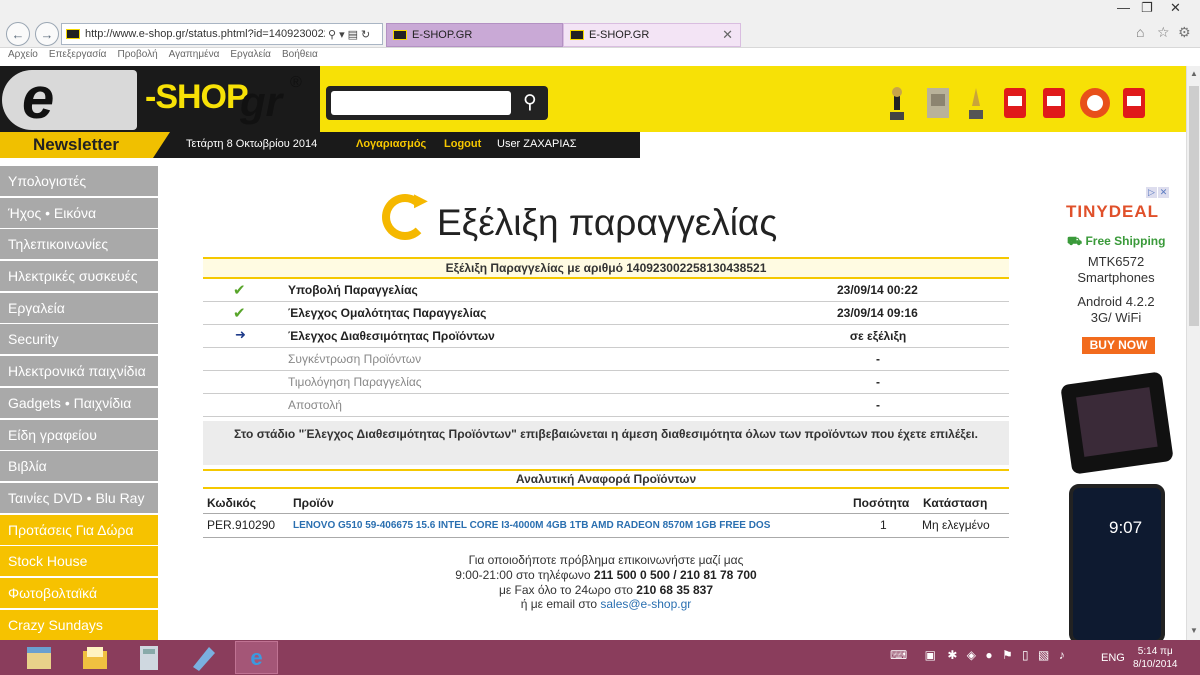  I want to click on volume-icon: ♪, so click(1062, 655).